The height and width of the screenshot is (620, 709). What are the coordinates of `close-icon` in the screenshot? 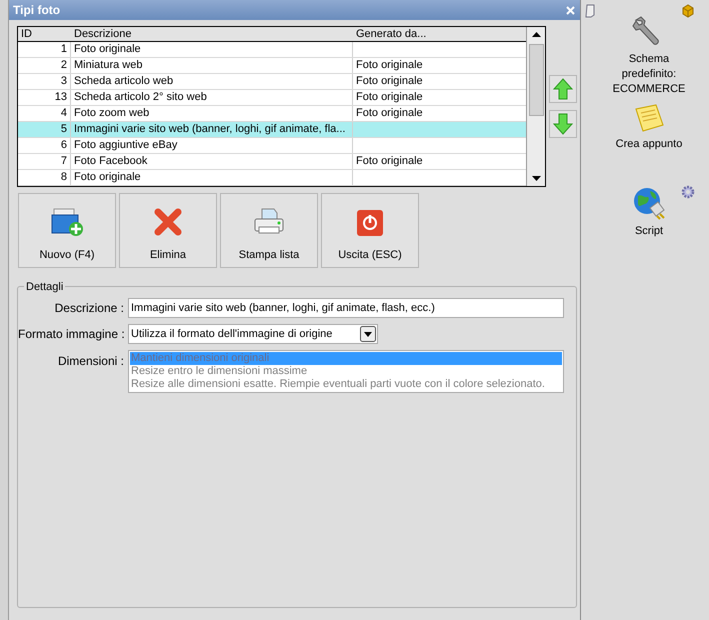 It's located at (570, 10).